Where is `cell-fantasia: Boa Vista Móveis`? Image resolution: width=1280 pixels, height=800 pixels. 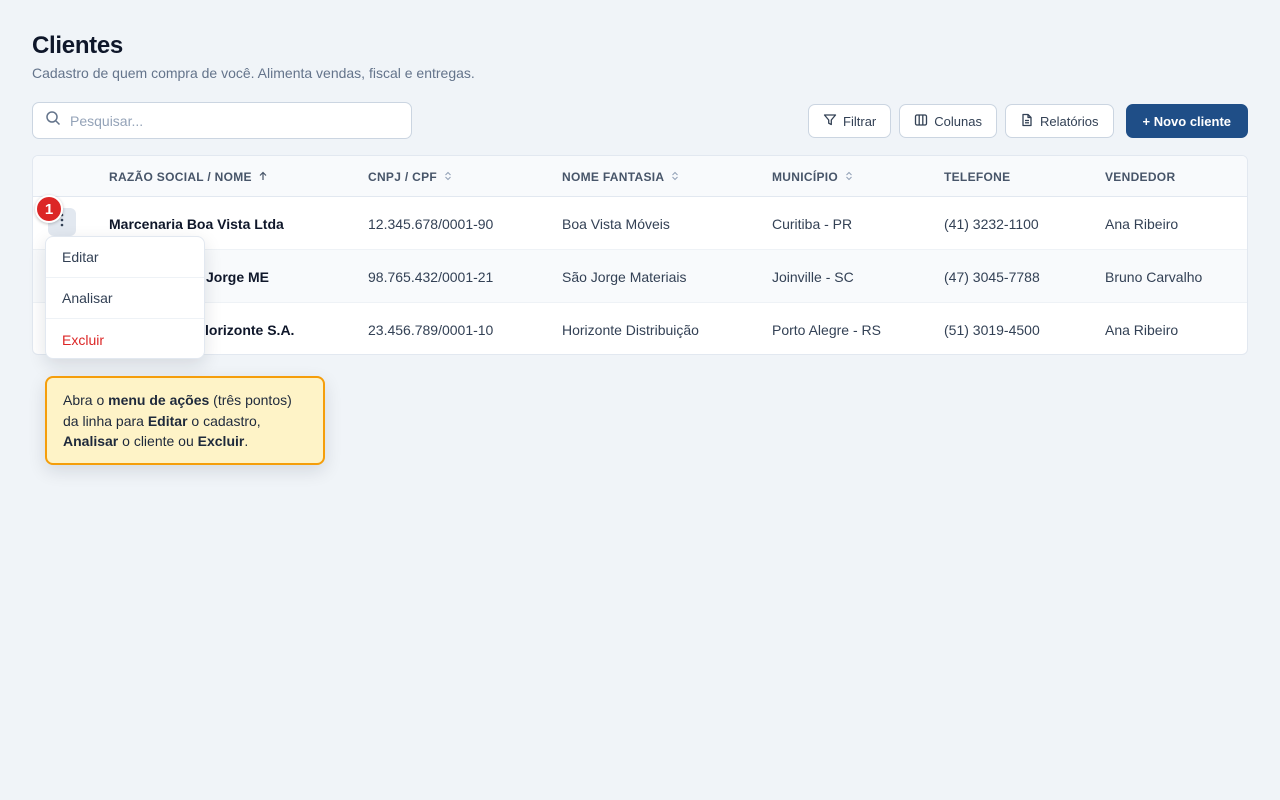
cell-fantasia: Boa Vista Móveis is located at coordinates (616, 223).